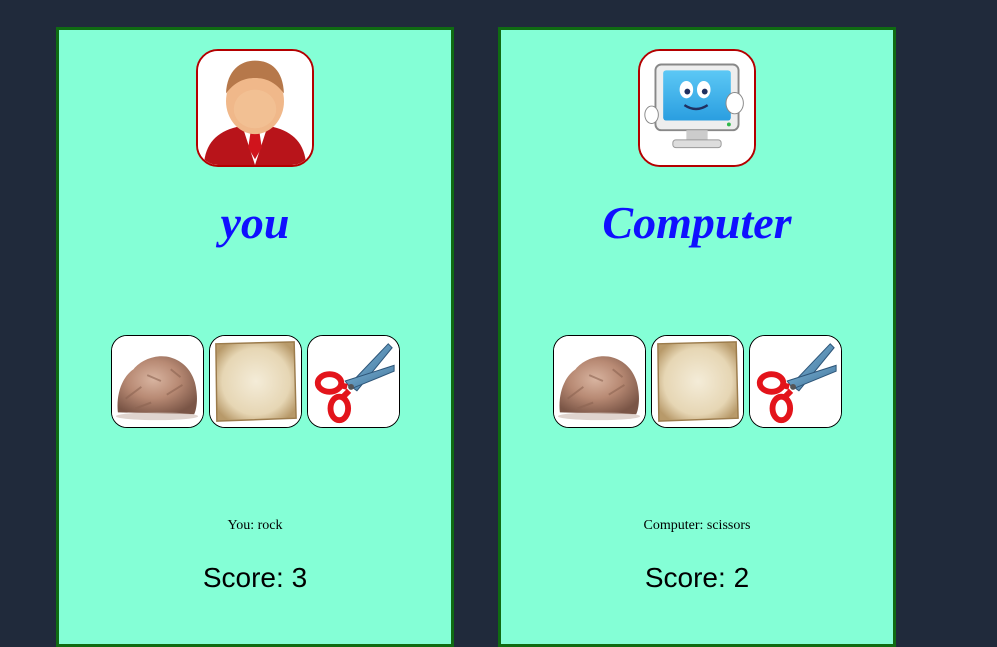  What do you see at coordinates (255, 525) in the screenshot?
I see `player-last-move: You: rock` at bounding box center [255, 525].